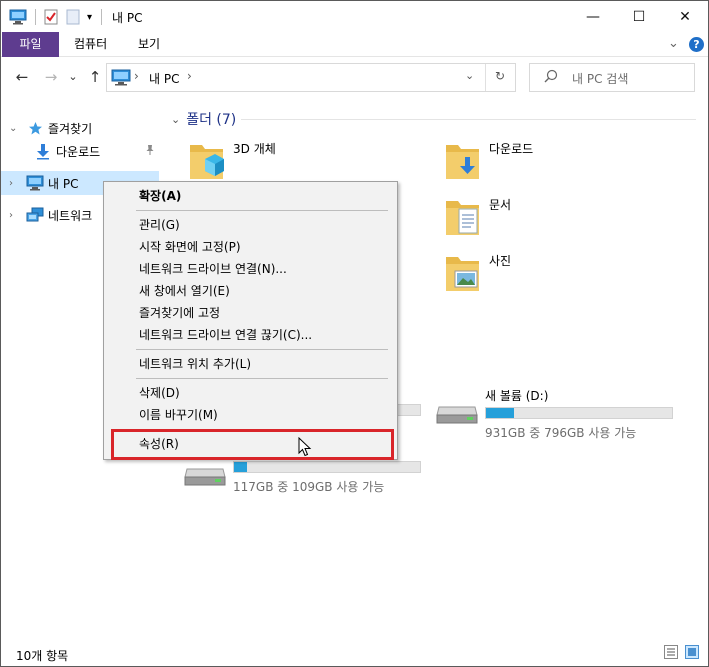 The height and width of the screenshot is (667, 709). What do you see at coordinates (179, 313) in the screenshot?
I see `menu-item-pin-quick-access: 즐겨찾기에 고정` at bounding box center [179, 313].